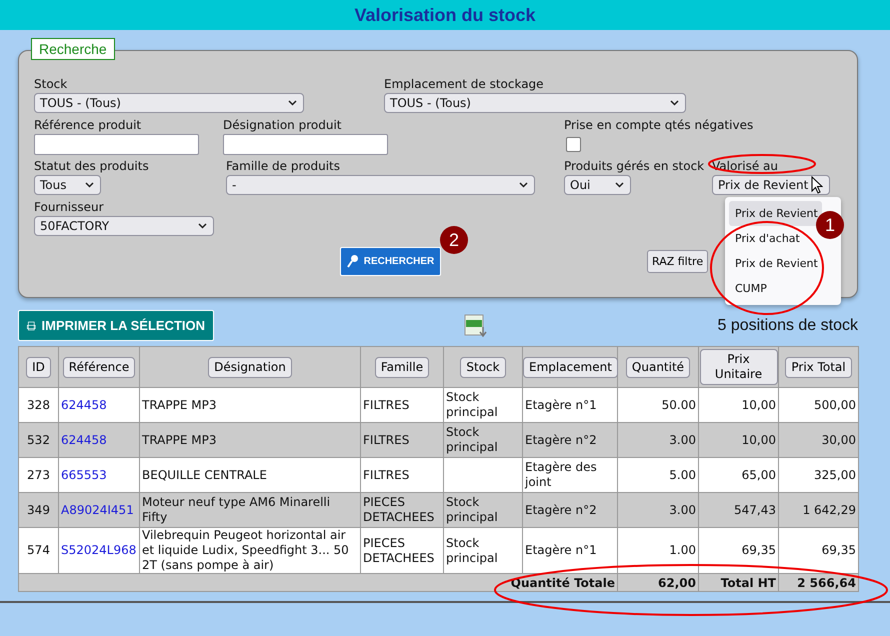 This screenshot has width=890, height=636. What do you see at coordinates (771, 185) in the screenshot?
I see `select-field: Prix de Revient` at bounding box center [771, 185].